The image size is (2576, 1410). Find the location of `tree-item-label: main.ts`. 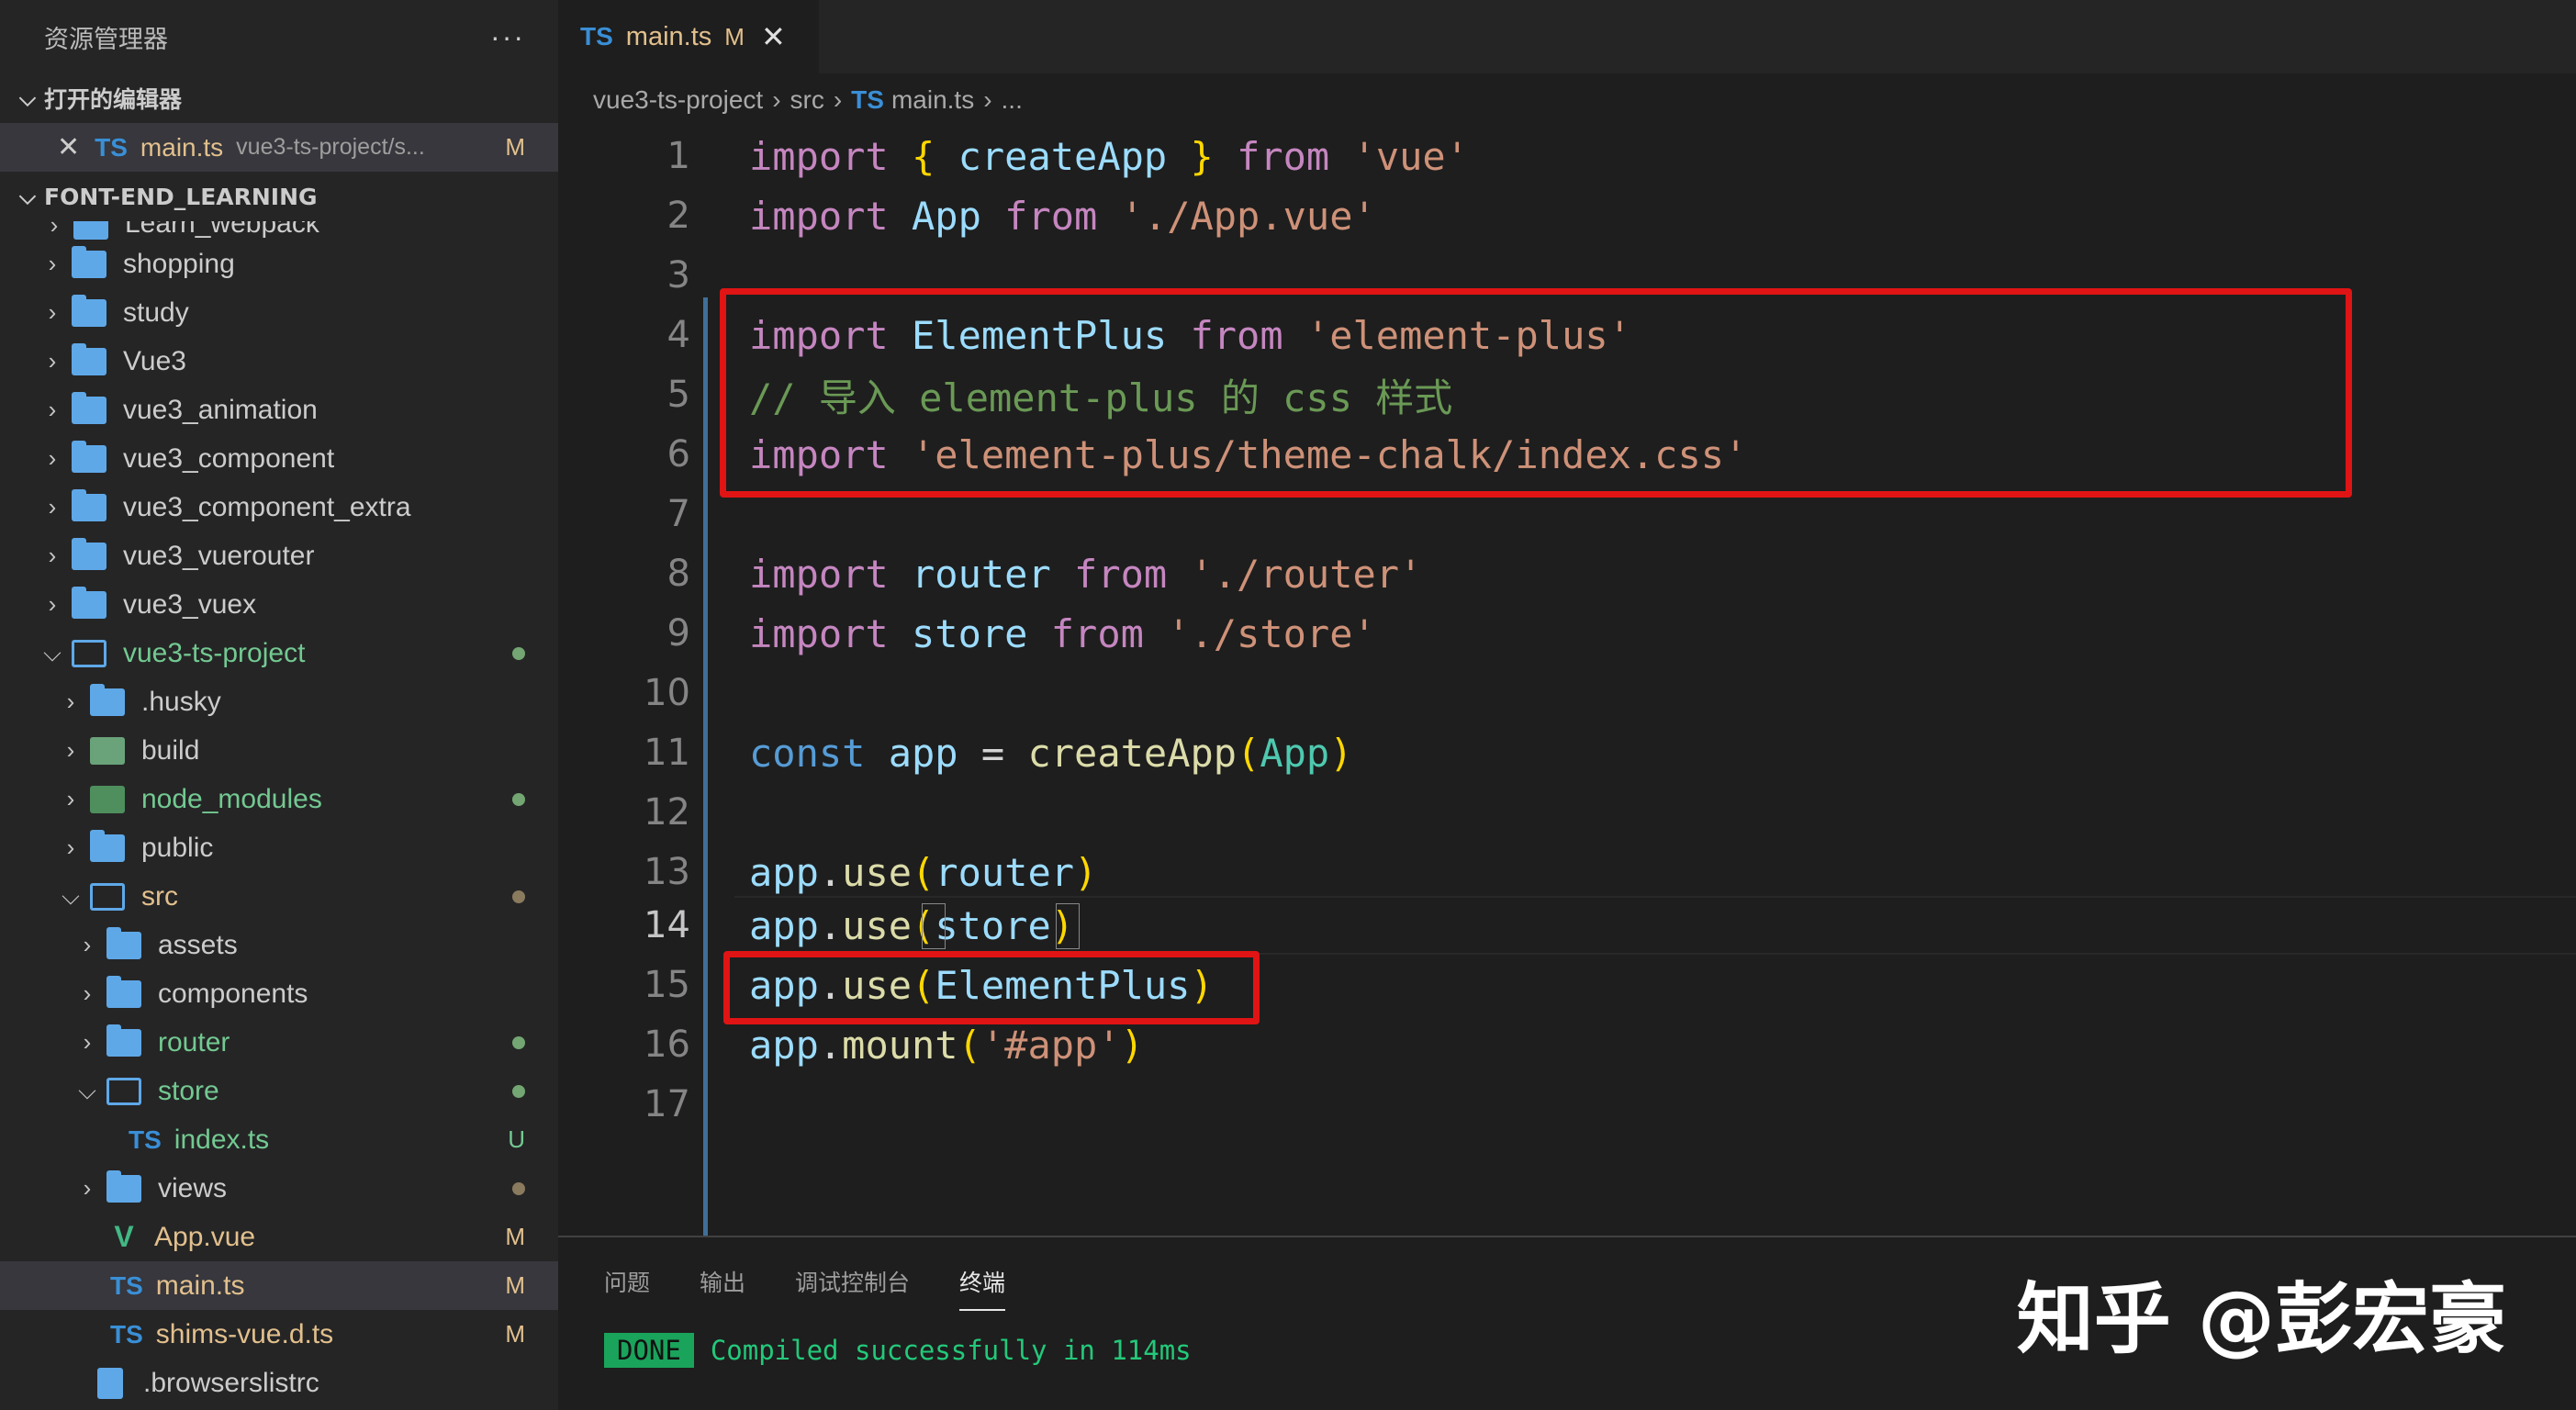

tree-item-label: main.ts is located at coordinates (200, 1285).